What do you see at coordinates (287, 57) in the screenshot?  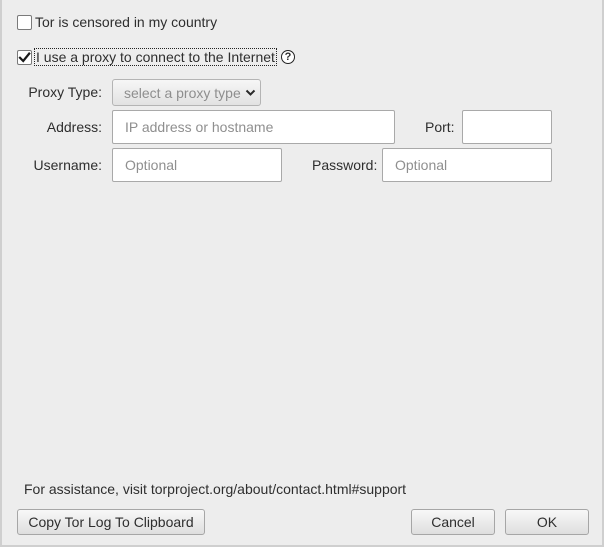 I see `question-circle-icon: ?` at bounding box center [287, 57].